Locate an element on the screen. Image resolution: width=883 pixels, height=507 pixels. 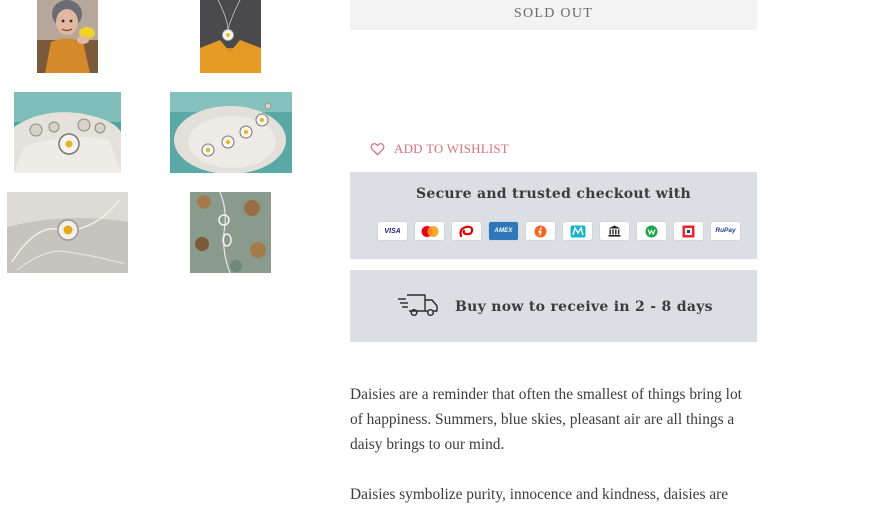
airtel-icon is located at coordinates (466, 231).